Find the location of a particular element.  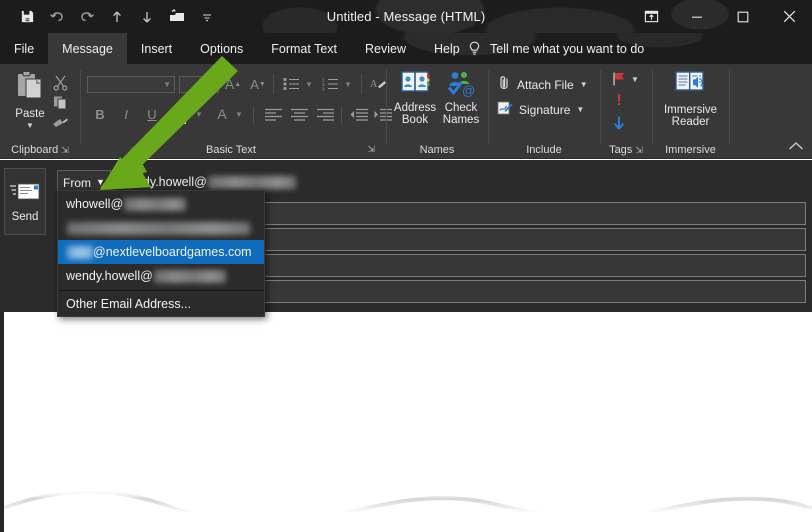

title-bar: Untitled - Message (HTML) is located at coordinates (406, 16).